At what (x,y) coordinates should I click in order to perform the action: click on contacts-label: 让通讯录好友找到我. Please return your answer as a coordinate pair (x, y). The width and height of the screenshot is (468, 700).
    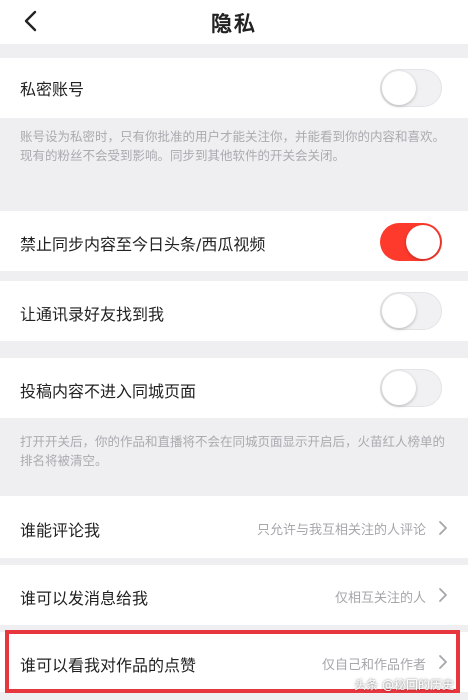
    Looking at the image, I should click on (92, 314).